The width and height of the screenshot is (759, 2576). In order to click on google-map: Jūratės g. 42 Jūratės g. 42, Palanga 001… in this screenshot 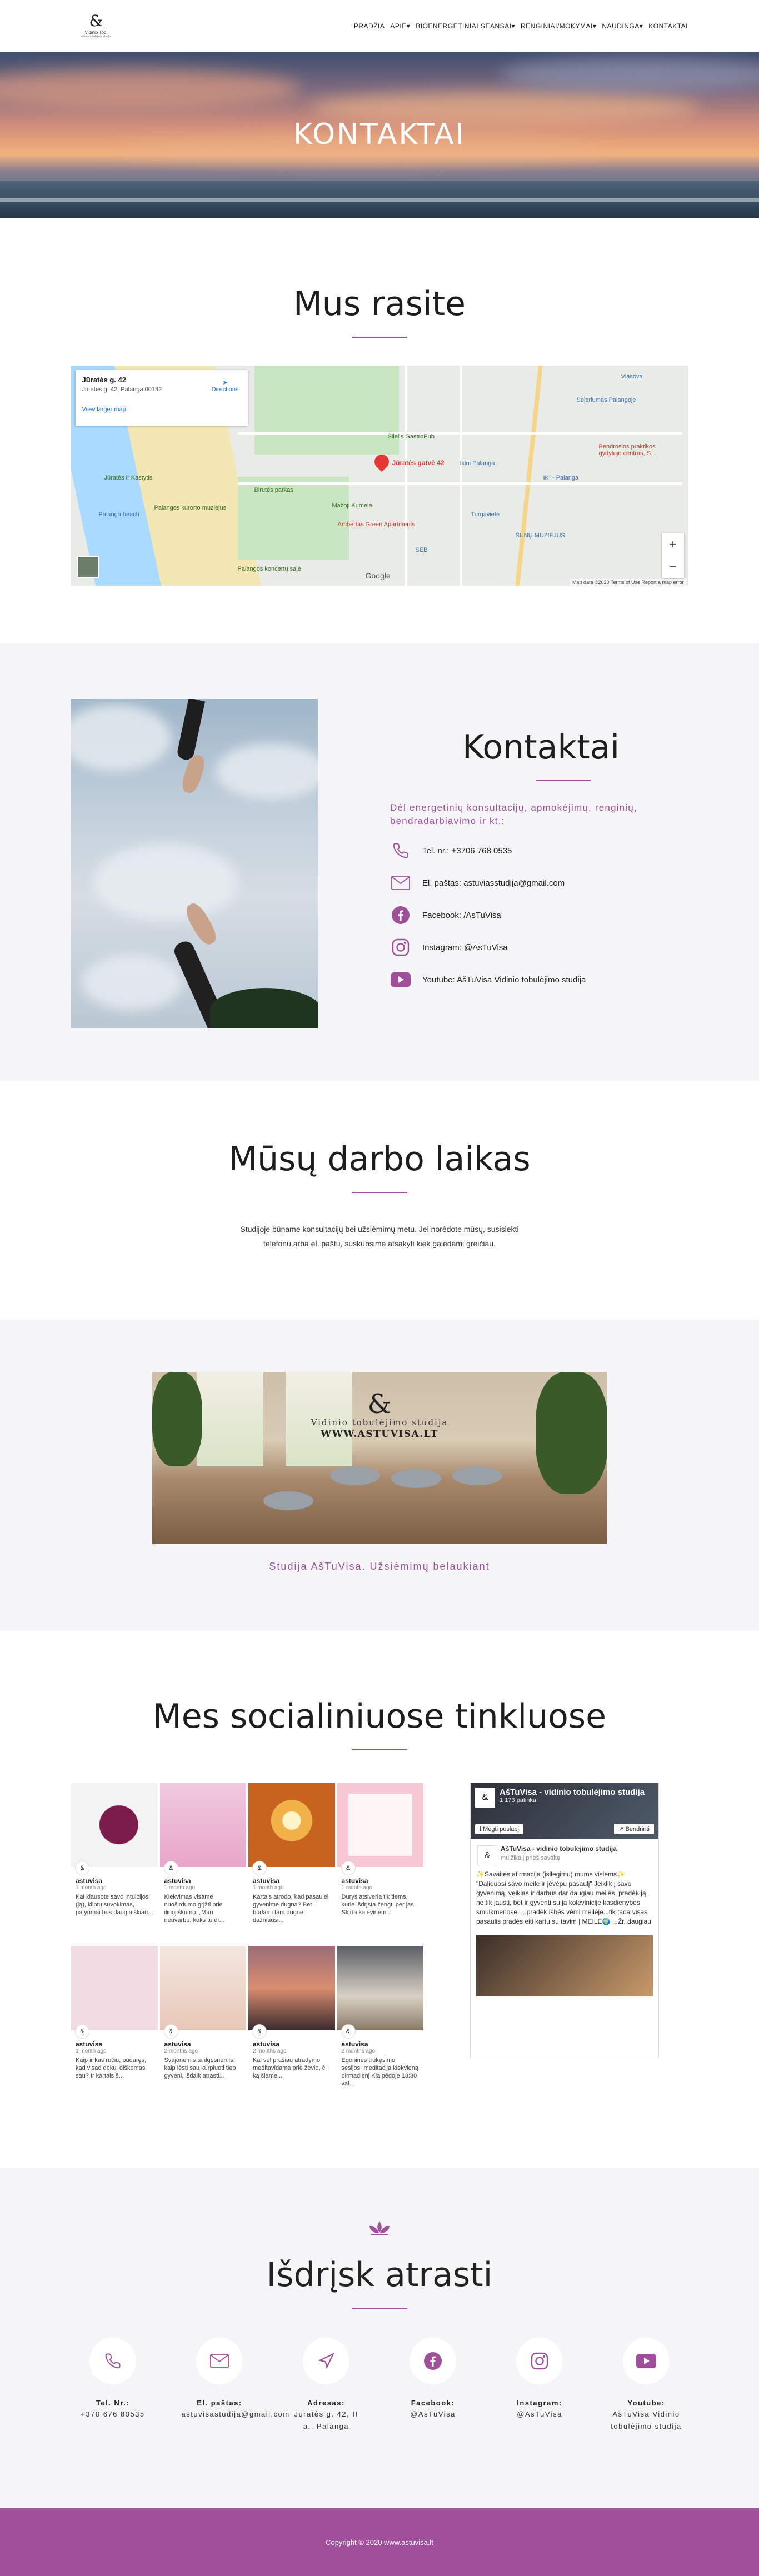, I will do `click(379, 476)`.